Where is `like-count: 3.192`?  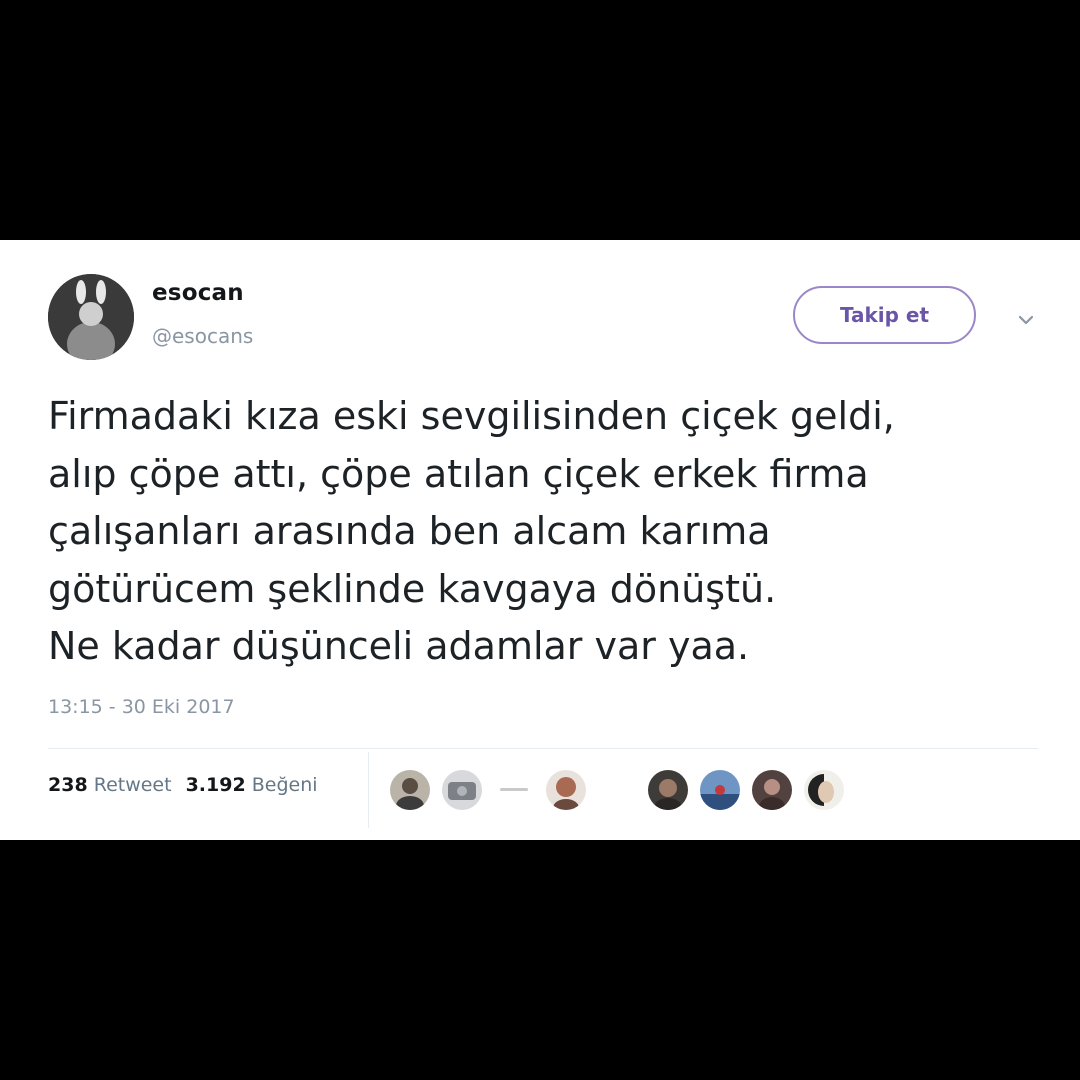
like-count: 3.192 is located at coordinates (215, 785).